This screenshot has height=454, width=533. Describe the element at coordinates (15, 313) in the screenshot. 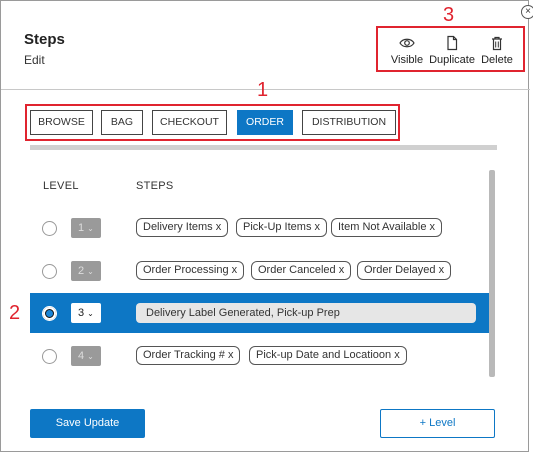

I see `callout-number-selected-row: 2` at that location.